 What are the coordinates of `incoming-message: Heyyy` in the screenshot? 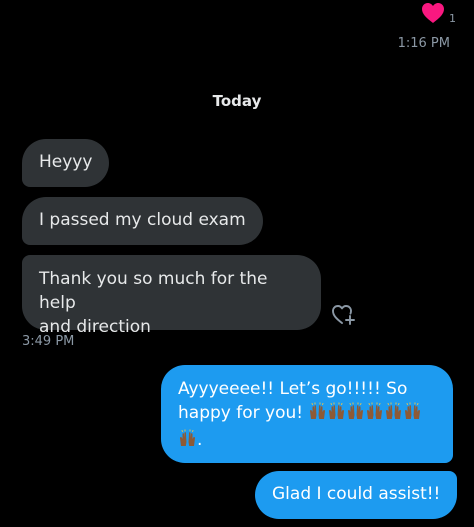 It's located at (66, 163).